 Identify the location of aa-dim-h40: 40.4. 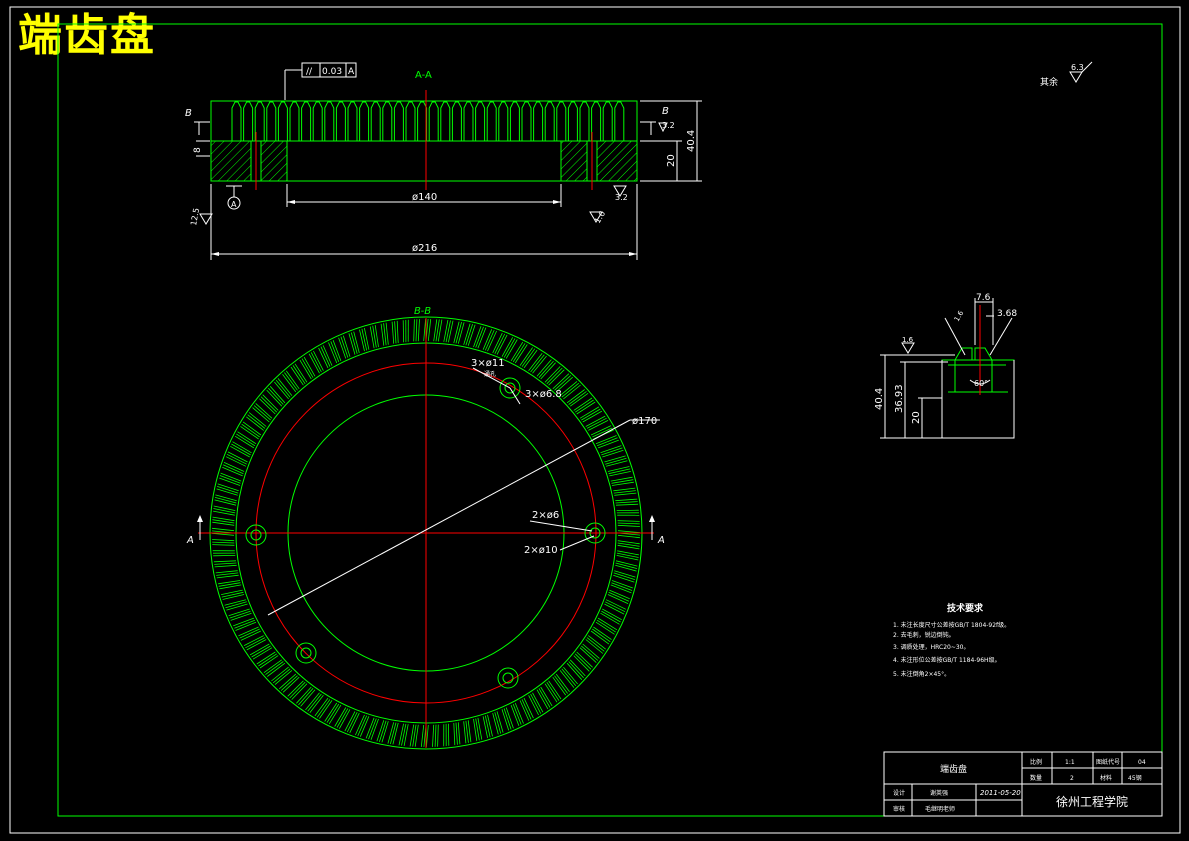
(691, 141).